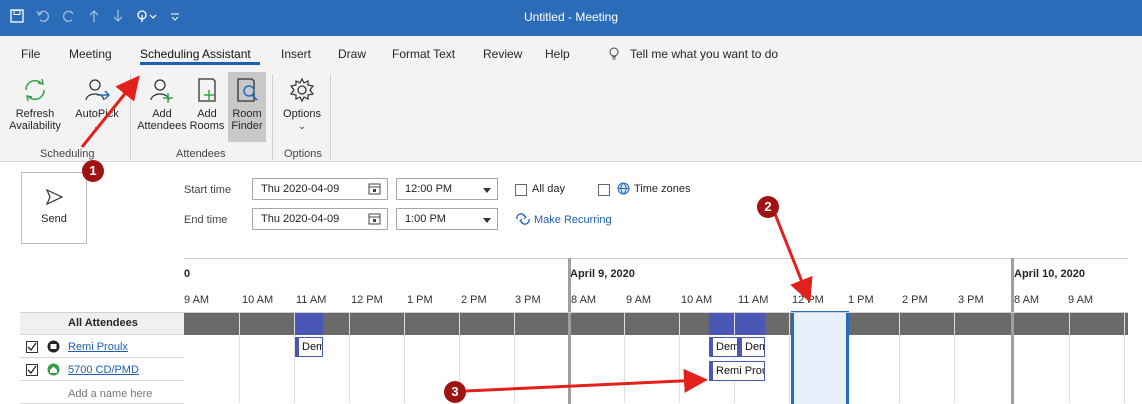  Describe the element at coordinates (768, 207) in the screenshot. I see `annotation-badge: 2` at that location.